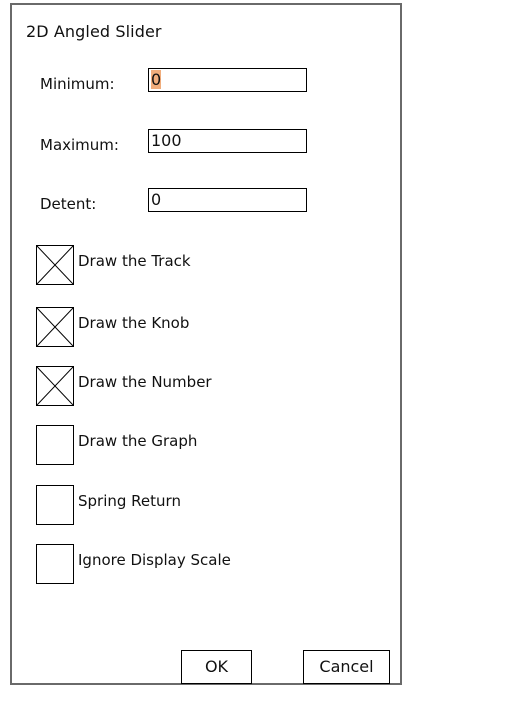  Describe the element at coordinates (145, 382) in the screenshot. I see `draw-number-label: Draw the Number` at that location.